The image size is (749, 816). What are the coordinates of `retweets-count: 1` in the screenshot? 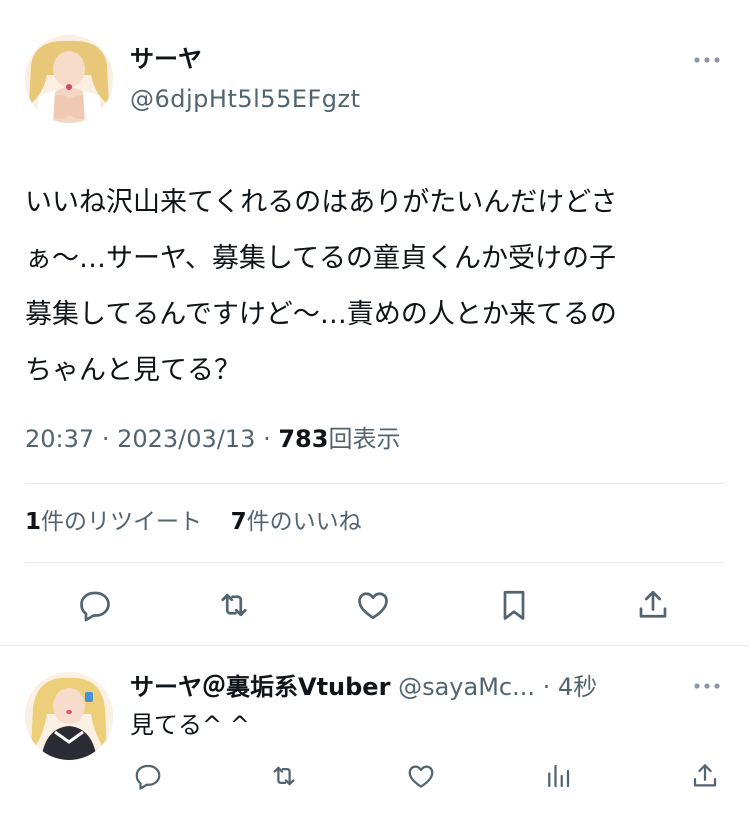 It's located at (33, 522).